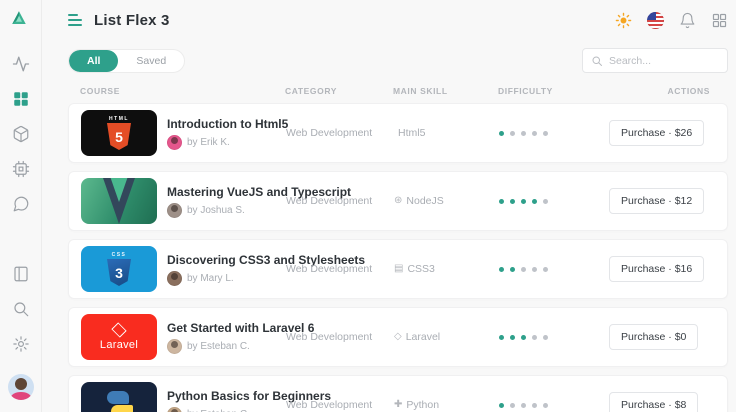 Image resolution: width=736 pixels, height=412 pixels. What do you see at coordinates (21, 20) in the screenshot?
I see `app-logo` at bounding box center [21, 20].